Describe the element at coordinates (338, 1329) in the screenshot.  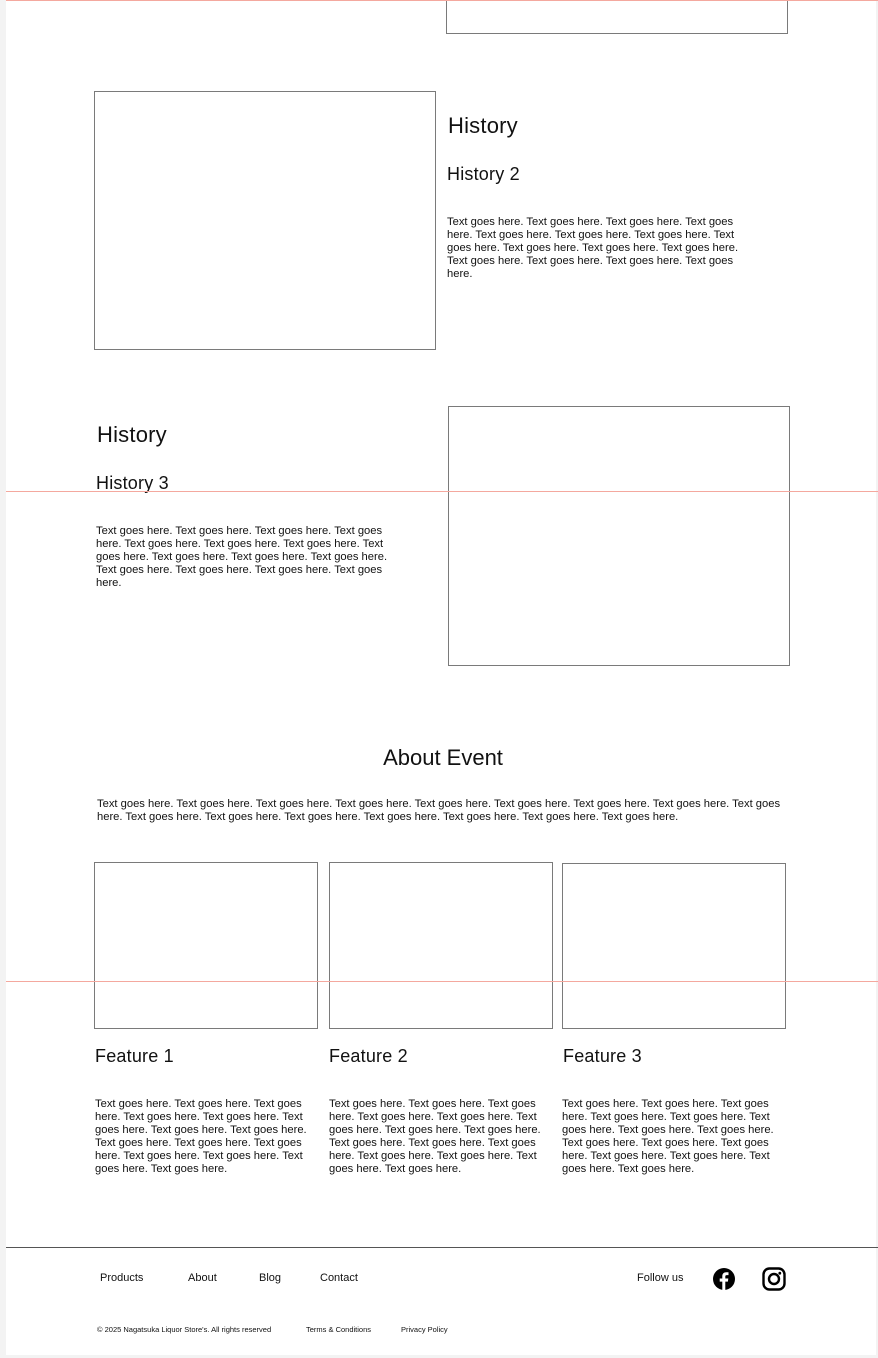
I see `terms-link: Terms & Conditions` at that location.